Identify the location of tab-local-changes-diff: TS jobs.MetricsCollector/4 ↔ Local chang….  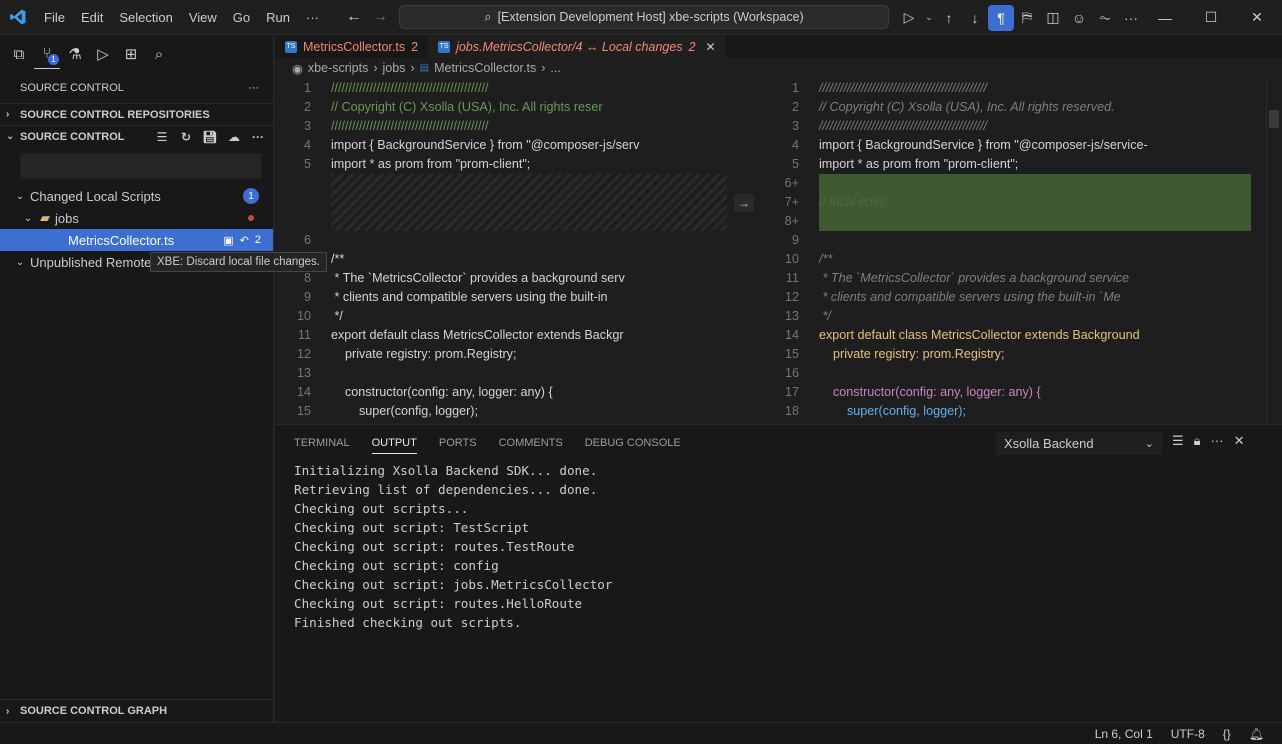
(577, 46).